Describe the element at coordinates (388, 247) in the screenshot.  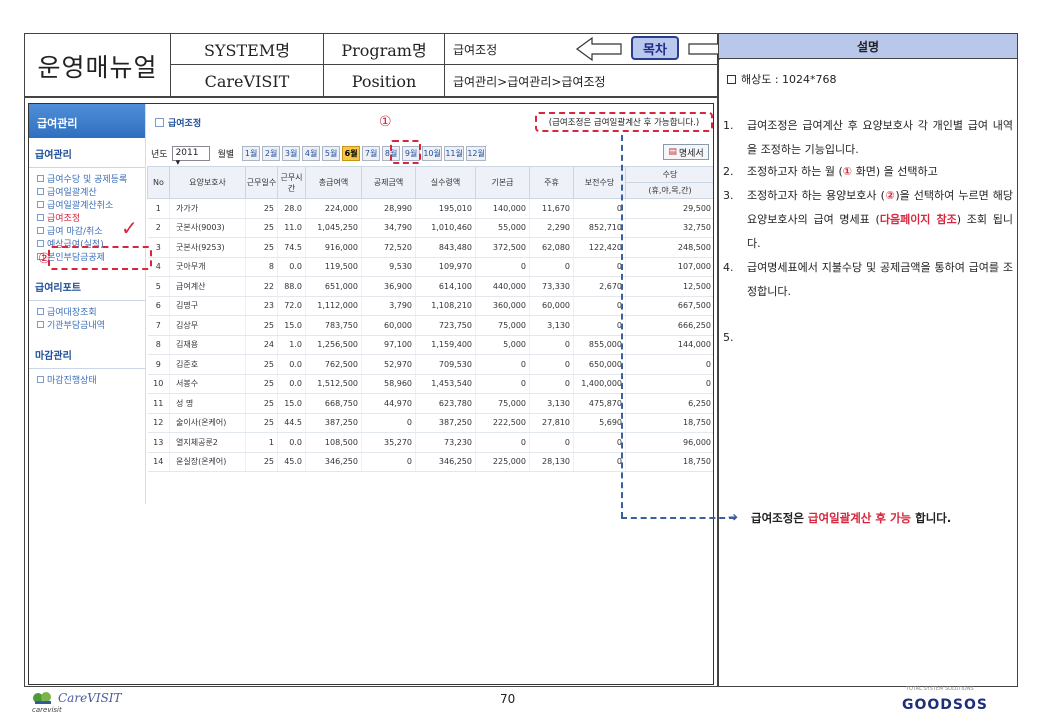
I see `table-cell: 72,520` at that location.